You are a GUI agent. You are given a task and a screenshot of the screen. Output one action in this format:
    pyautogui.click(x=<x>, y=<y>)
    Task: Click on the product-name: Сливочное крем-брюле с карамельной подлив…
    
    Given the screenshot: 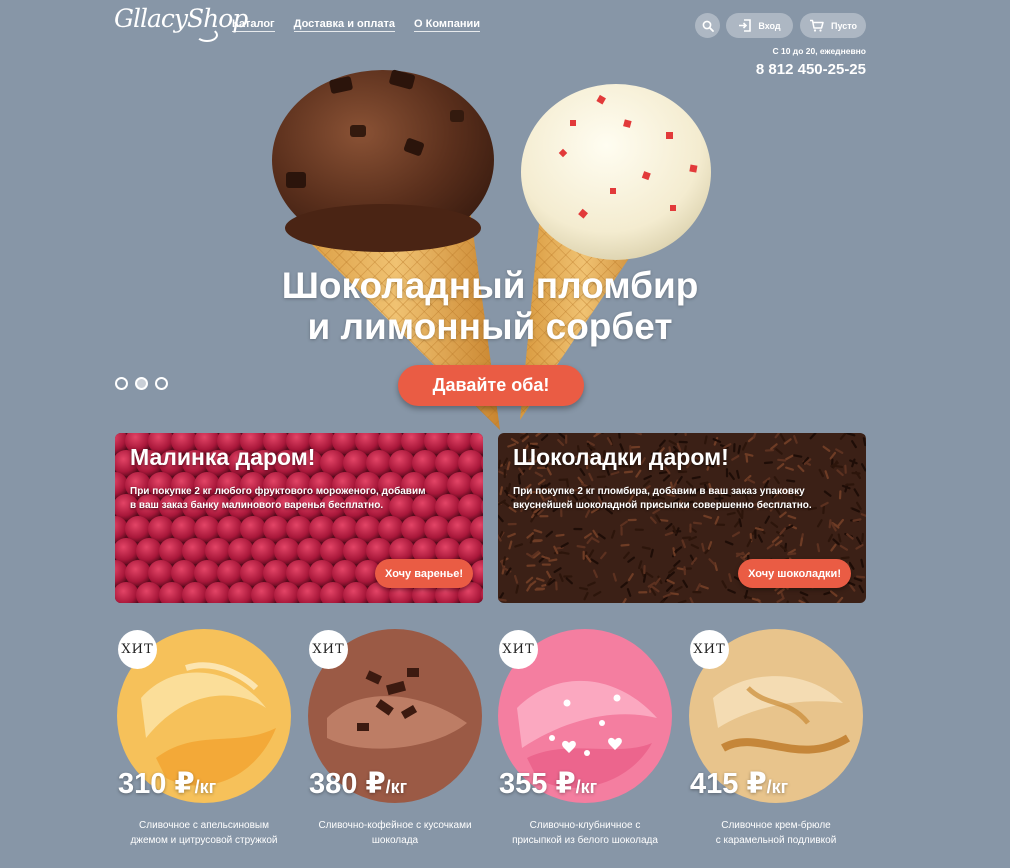 What is the action you would take?
    pyautogui.click(x=776, y=833)
    